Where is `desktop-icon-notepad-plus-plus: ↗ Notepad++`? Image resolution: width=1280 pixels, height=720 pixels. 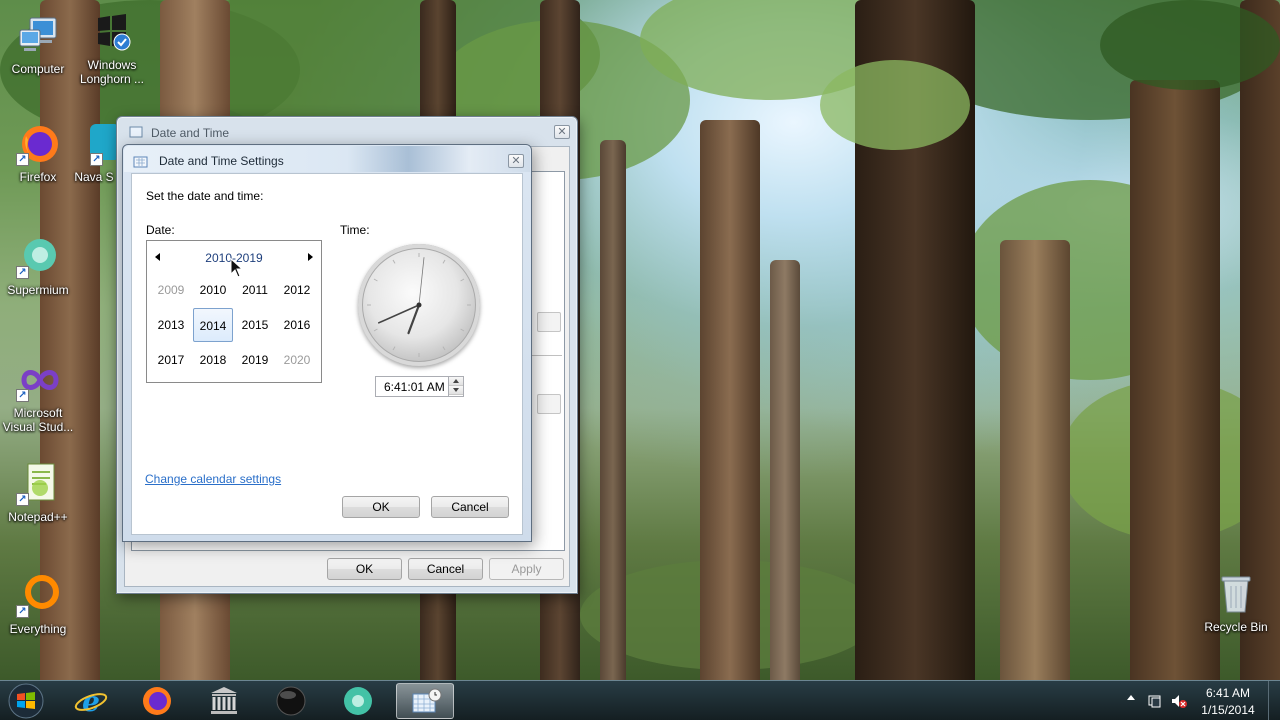
desktop-icon-notepad-plus-plus: ↗ Notepad++ is located at coordinates (38, 493).